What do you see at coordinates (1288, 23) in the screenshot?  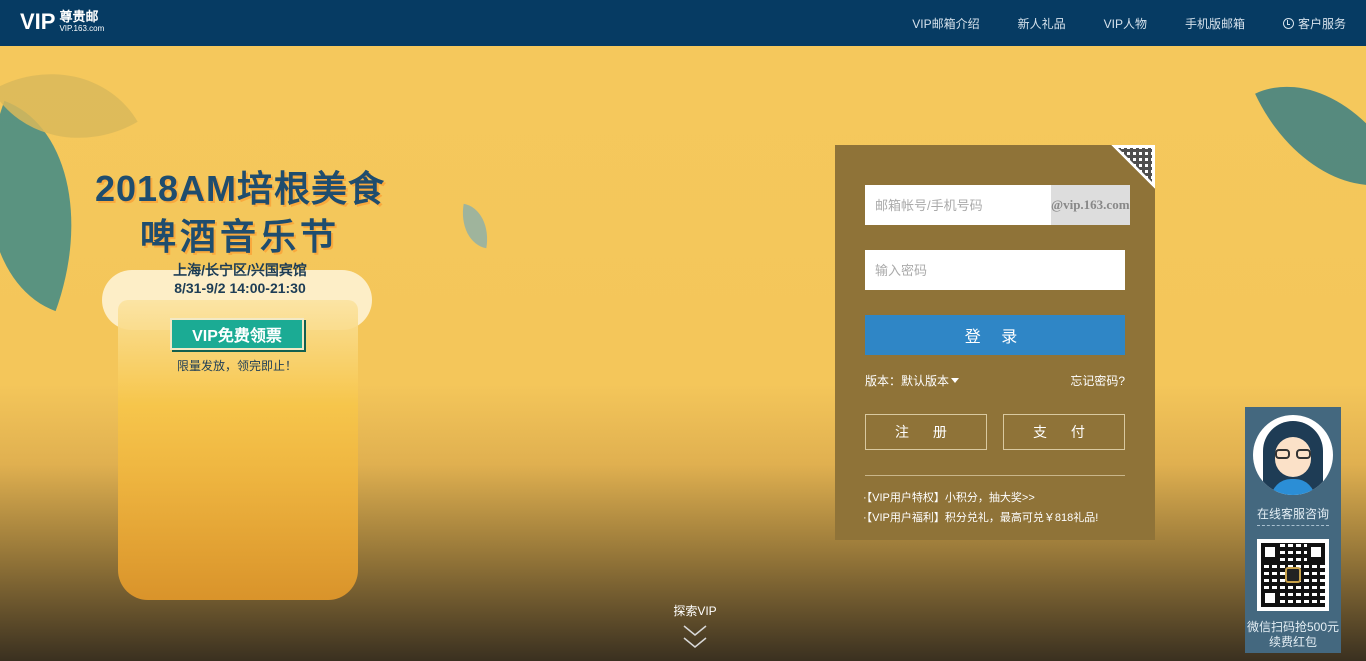 I see `clock-icon` at bounding box center [1288, 23].